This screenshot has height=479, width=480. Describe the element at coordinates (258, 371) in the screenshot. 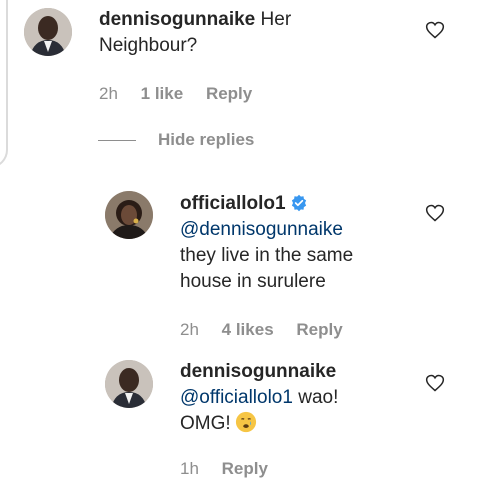

I see `comment-3-username: dennisogunnaike` at that location.